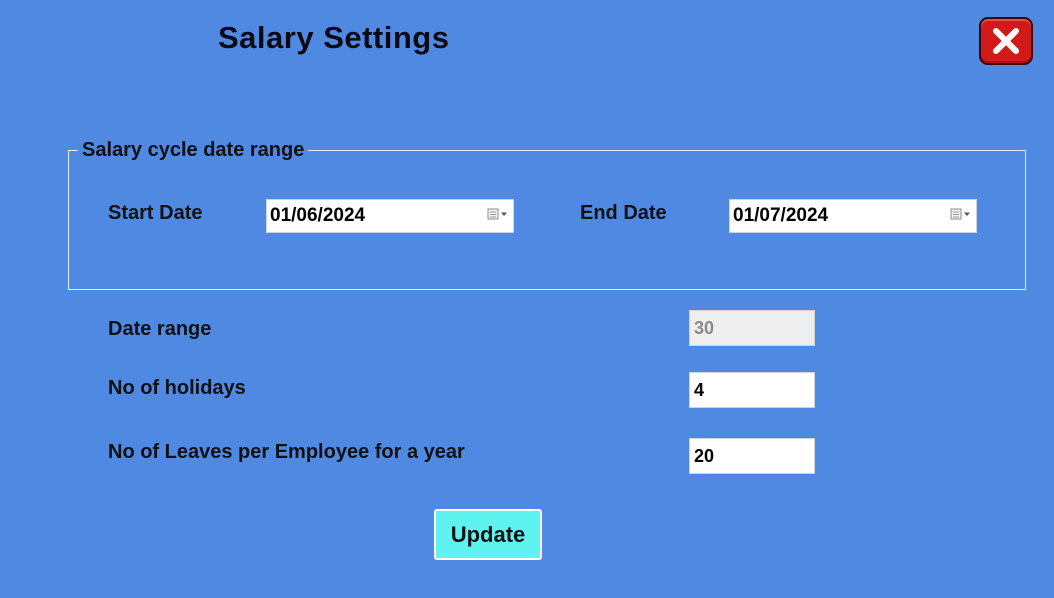  I want to click on date-range-field, so click(752, 328).